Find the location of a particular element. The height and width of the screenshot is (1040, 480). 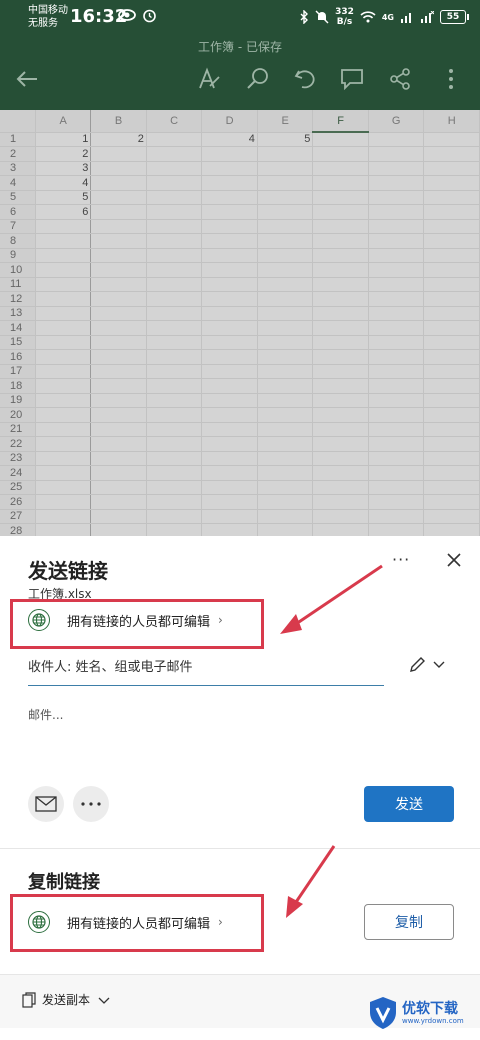

cell: 4 is located at coordinates (229, 139).